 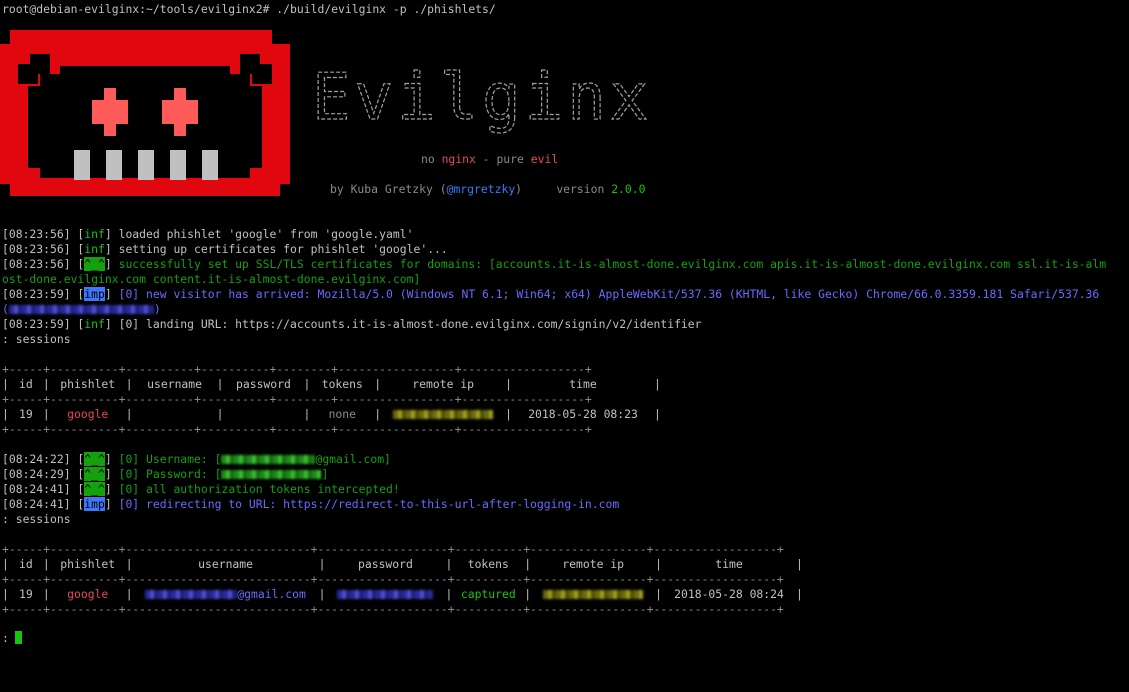 I want to click on log-line: [08:24:29] [^_^] [0] Password: [], so click(x=165, y=474).